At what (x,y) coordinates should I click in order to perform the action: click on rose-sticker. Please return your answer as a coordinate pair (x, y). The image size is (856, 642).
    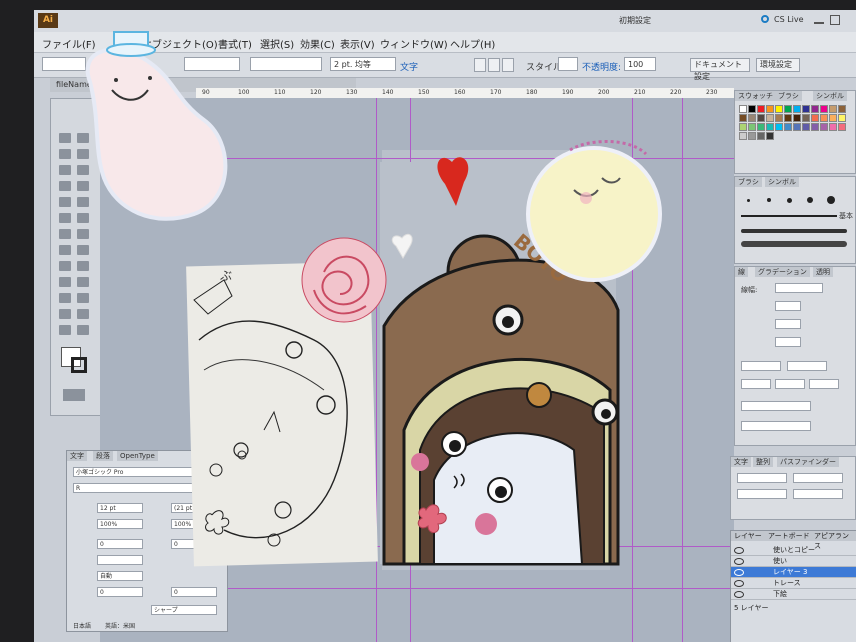
    Looking at the image, I should click on (344, 280).